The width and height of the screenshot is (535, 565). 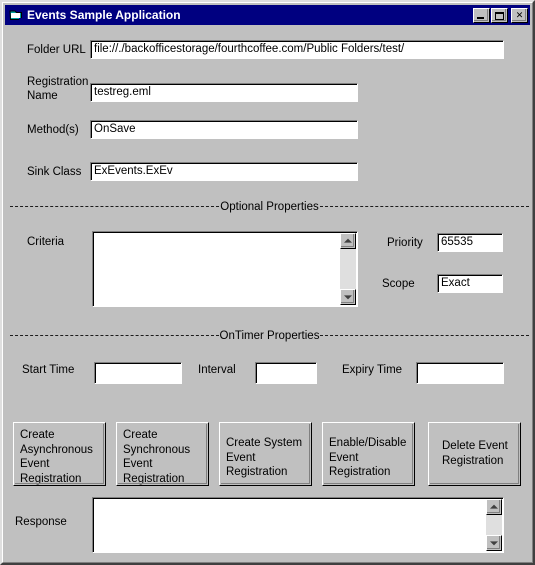 What do you see at coordinates (56, 457) in the screenshot?
I see `button-label: Create Asynchronous Event Registration` at bounding box center [56, 457].